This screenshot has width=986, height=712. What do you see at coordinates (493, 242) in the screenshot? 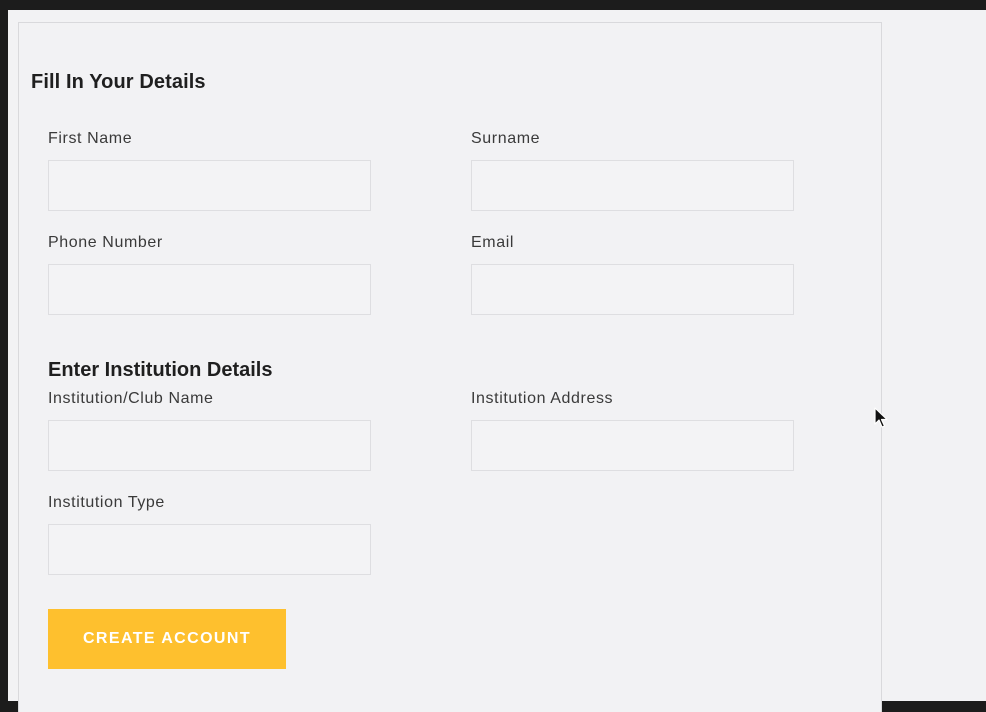
I see `email-label: Email` at bounding box center [493, 242].